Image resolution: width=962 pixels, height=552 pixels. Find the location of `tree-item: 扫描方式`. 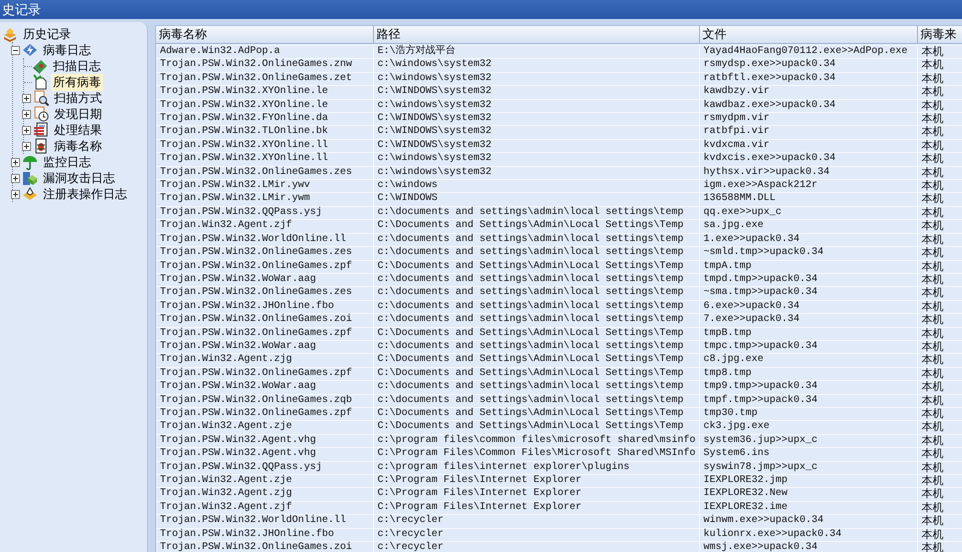

tree-item: 扫描方式 is located at coordinates (78, 98).